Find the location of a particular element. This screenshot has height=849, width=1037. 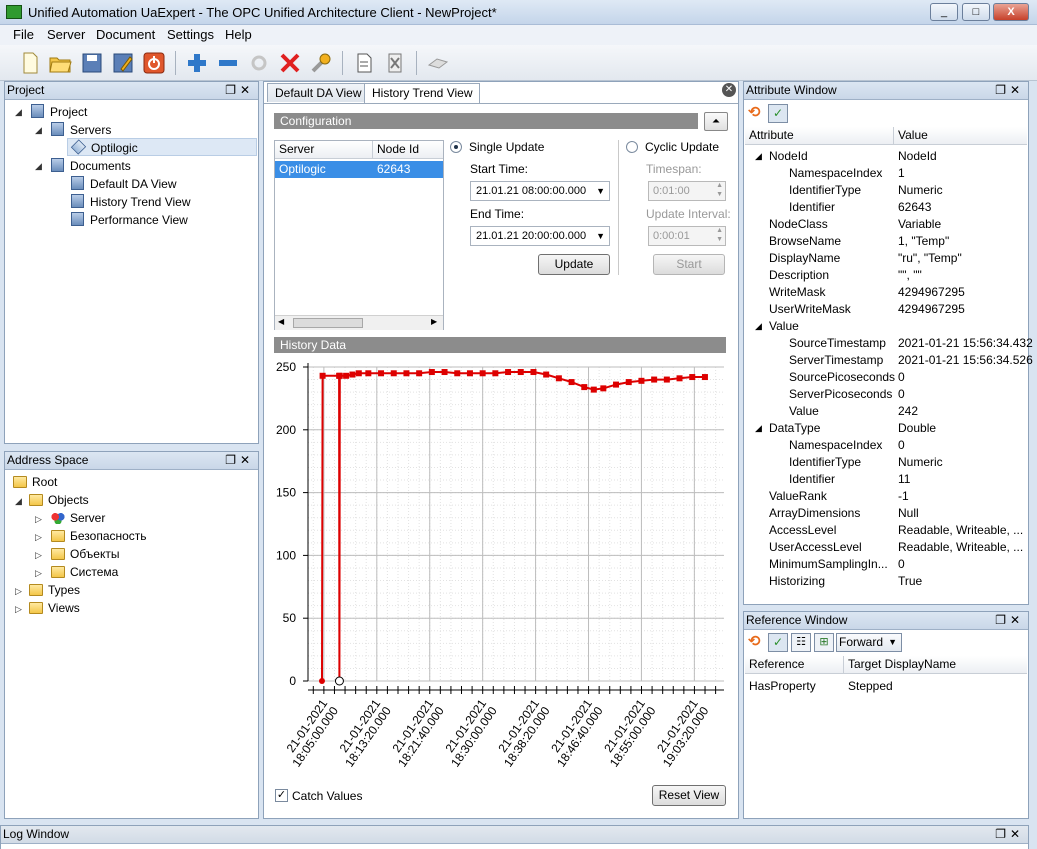

save-as-icon is located at coordinates (123, 63).